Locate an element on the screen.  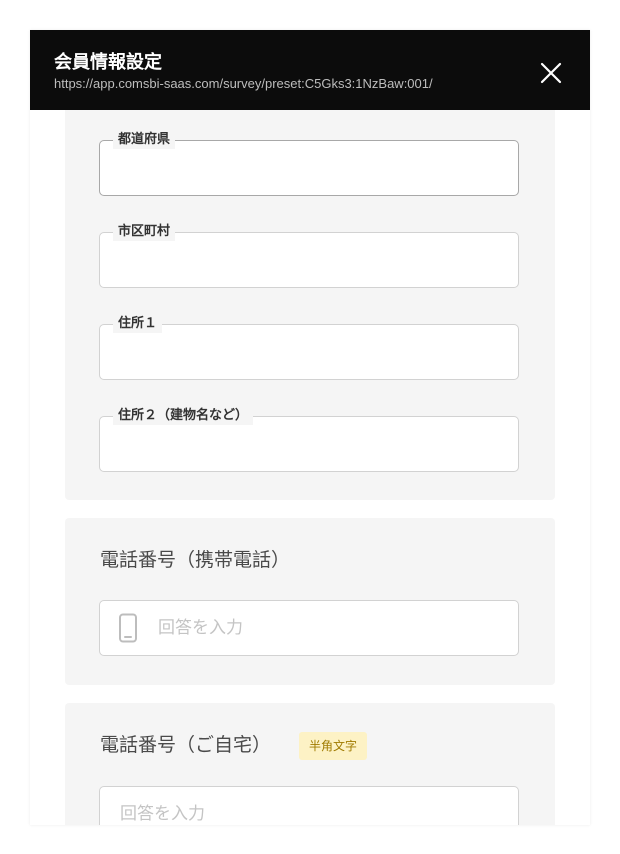
home-phone-field is located at coordinates (309, 805).